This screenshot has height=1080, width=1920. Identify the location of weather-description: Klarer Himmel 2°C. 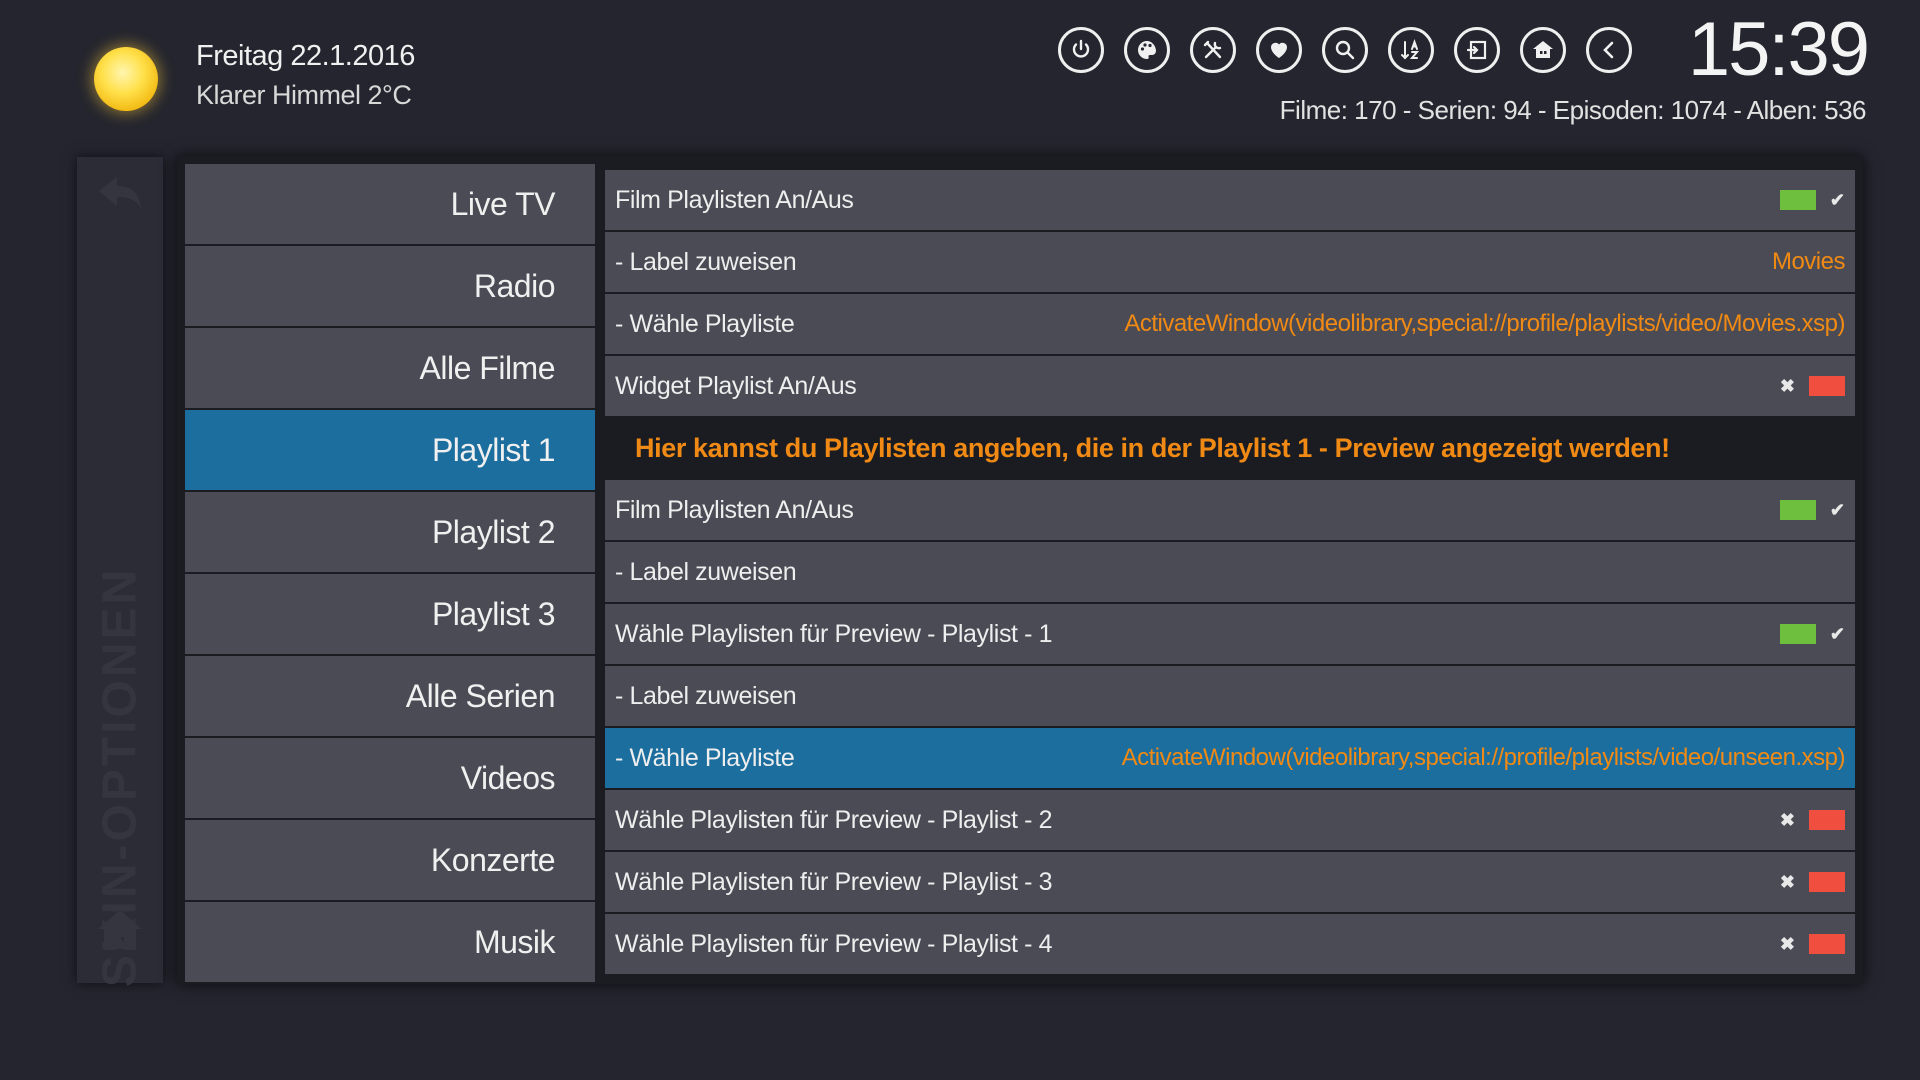
(304, 95).